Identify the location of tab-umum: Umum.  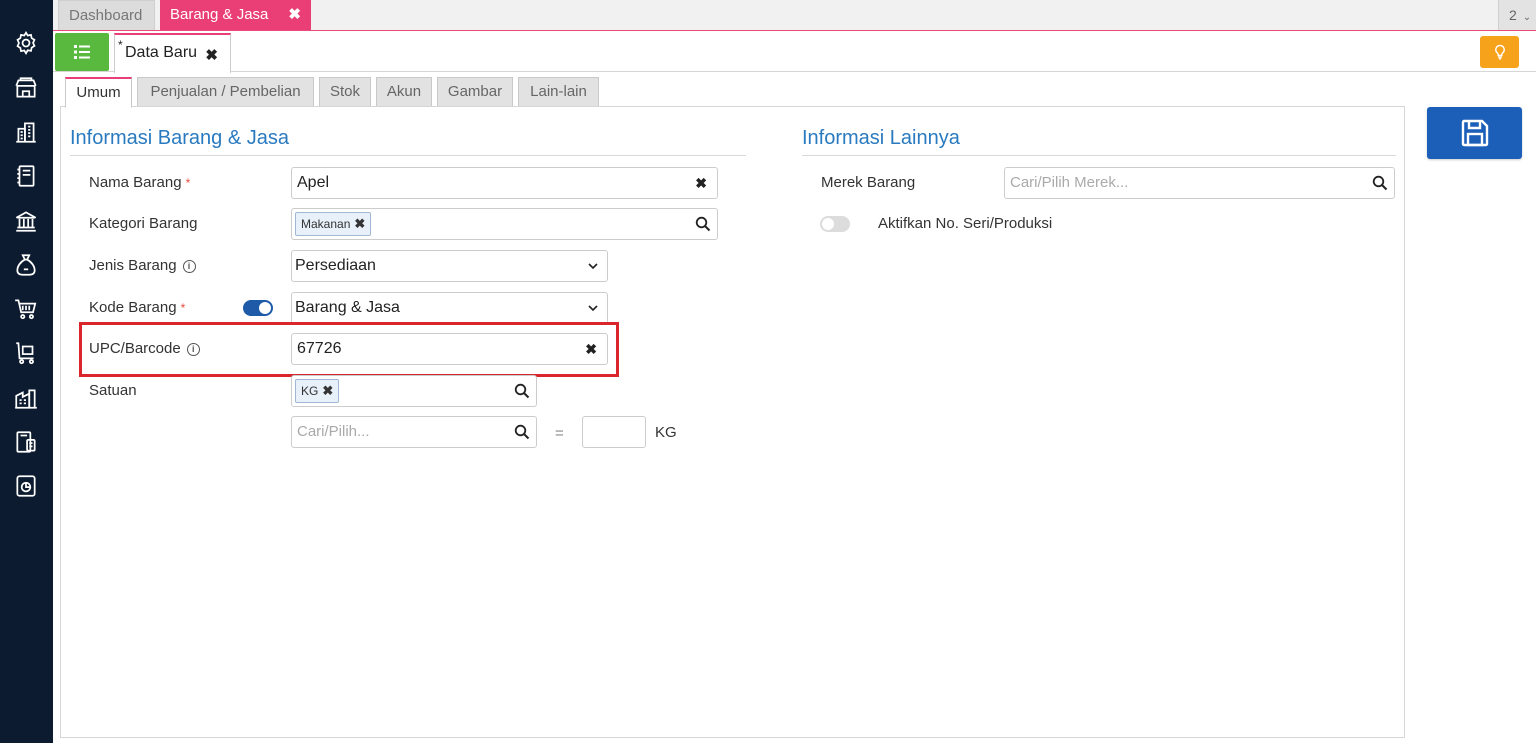
(98, 92).